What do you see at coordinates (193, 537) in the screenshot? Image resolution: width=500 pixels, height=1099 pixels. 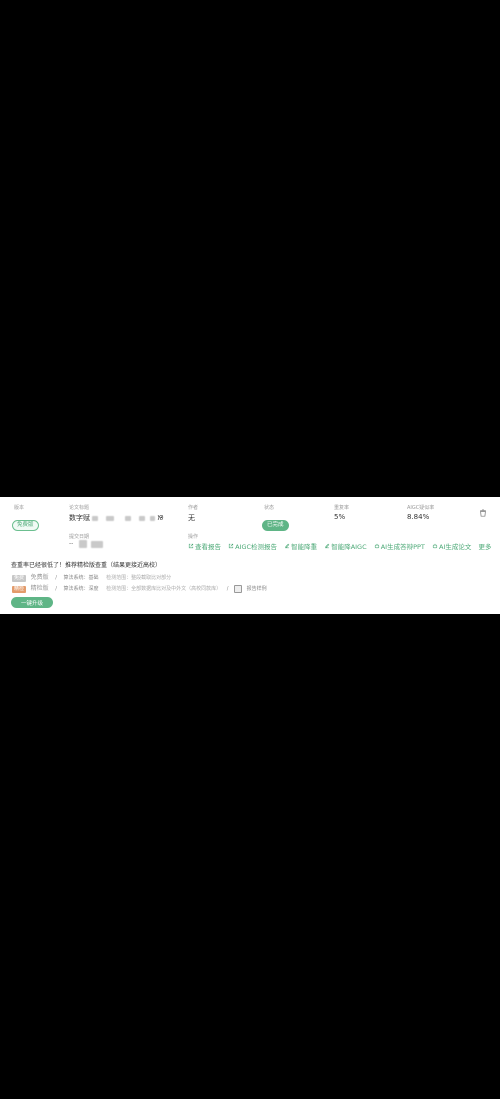 I see `ops-label: 操作` at bounding box center [193, 537].